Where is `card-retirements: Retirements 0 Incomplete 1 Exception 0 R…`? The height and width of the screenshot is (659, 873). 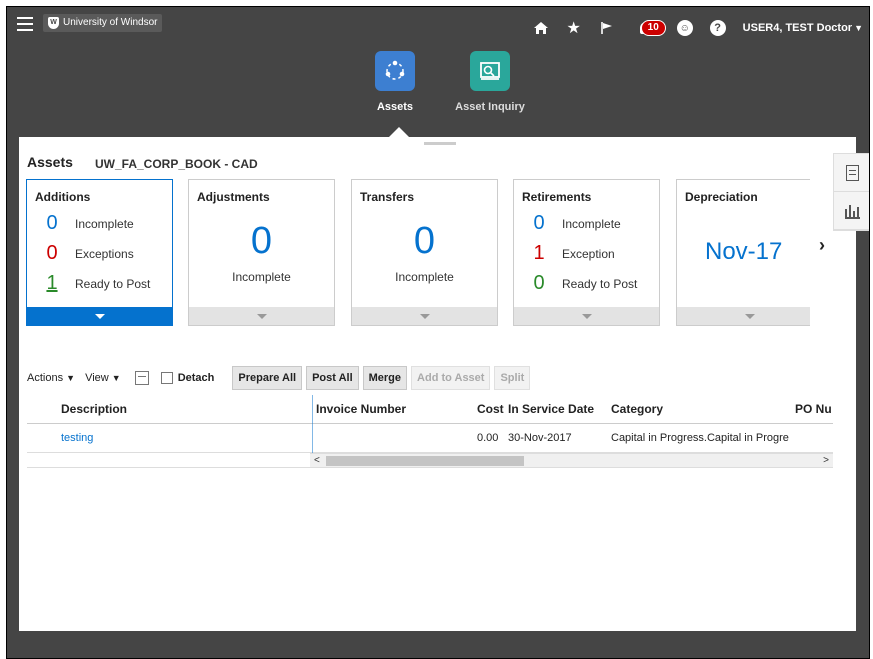 card-retirements: Retirements 0 Incomplete 1 Exception 0 R… is located at coordinates (586, 252).